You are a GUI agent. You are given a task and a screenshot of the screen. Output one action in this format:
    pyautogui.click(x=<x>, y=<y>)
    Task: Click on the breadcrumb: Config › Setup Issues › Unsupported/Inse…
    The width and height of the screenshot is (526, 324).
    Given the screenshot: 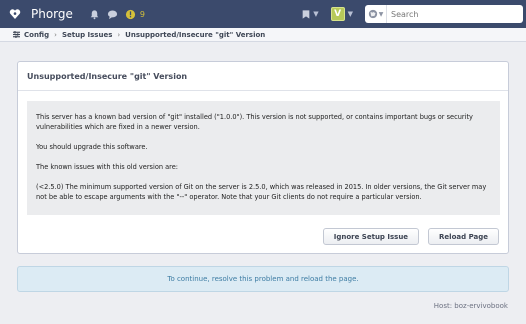 What is the action you would take?
    pyautogui.click(x=263, y=35)
    